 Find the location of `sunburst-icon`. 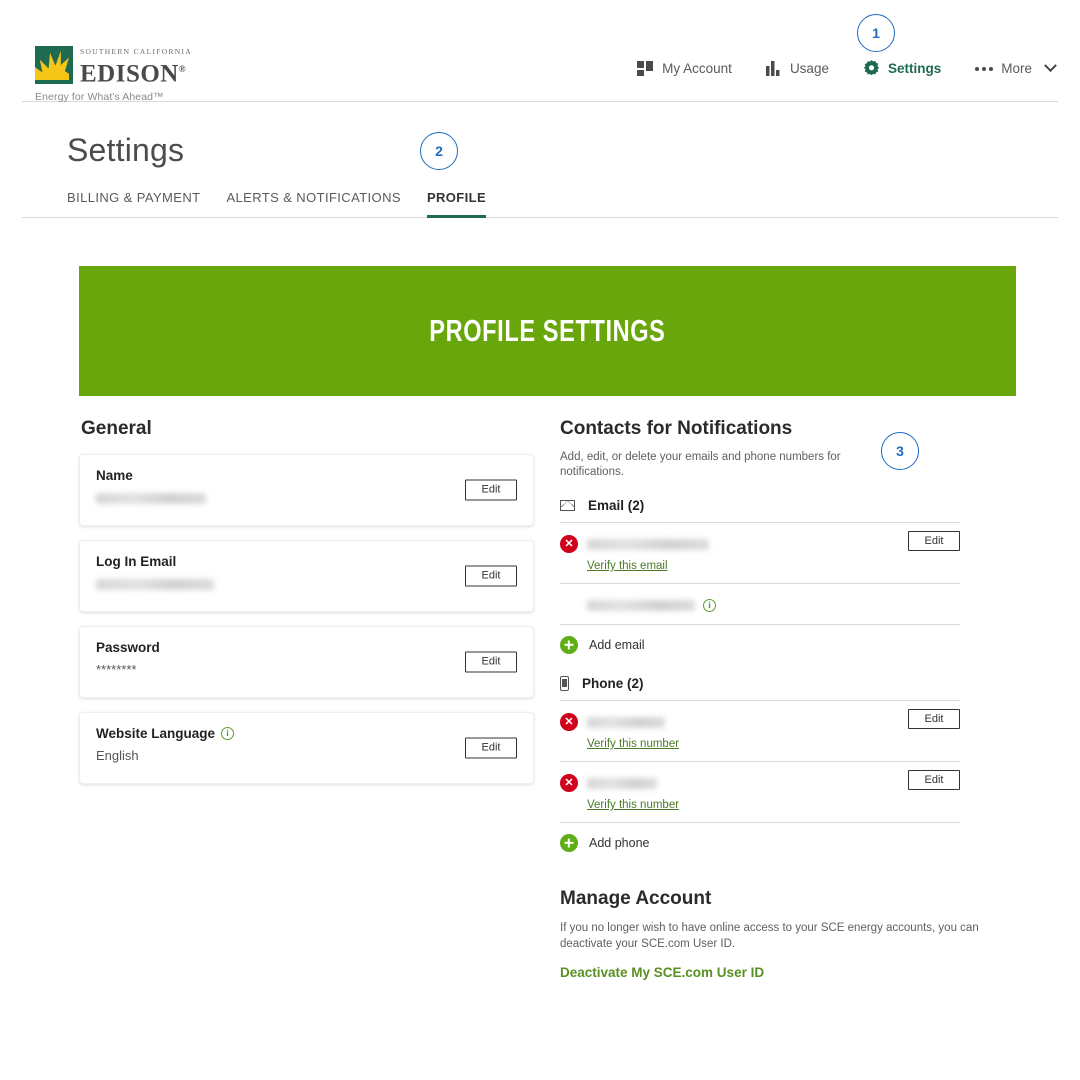

sunburst-icon is located at coordinates (54, 65).